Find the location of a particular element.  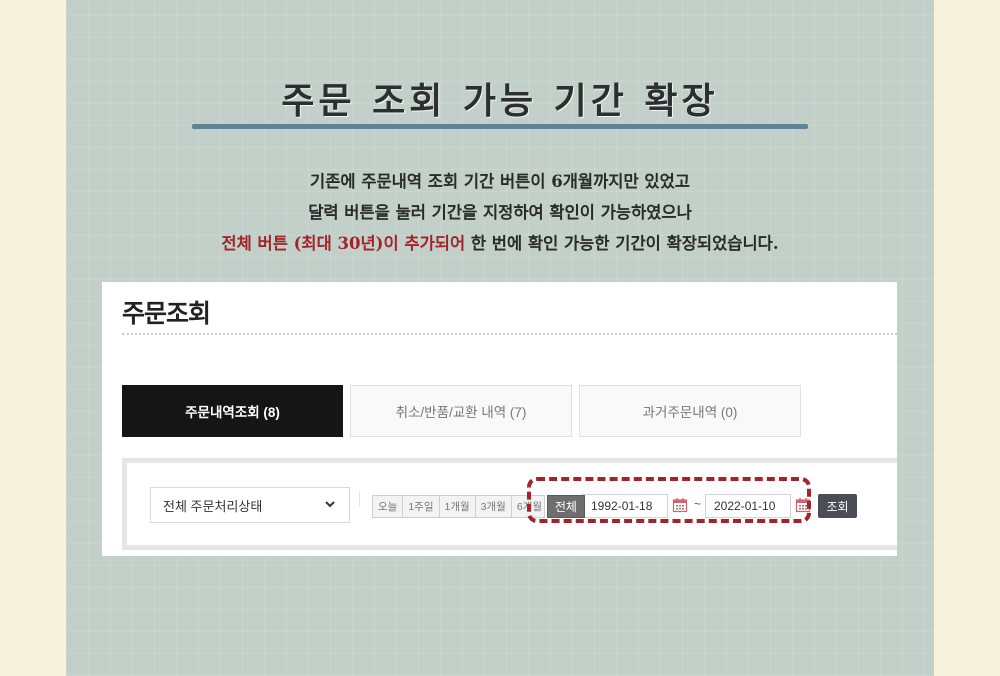

title-divider is located at coordinates (509, 334).